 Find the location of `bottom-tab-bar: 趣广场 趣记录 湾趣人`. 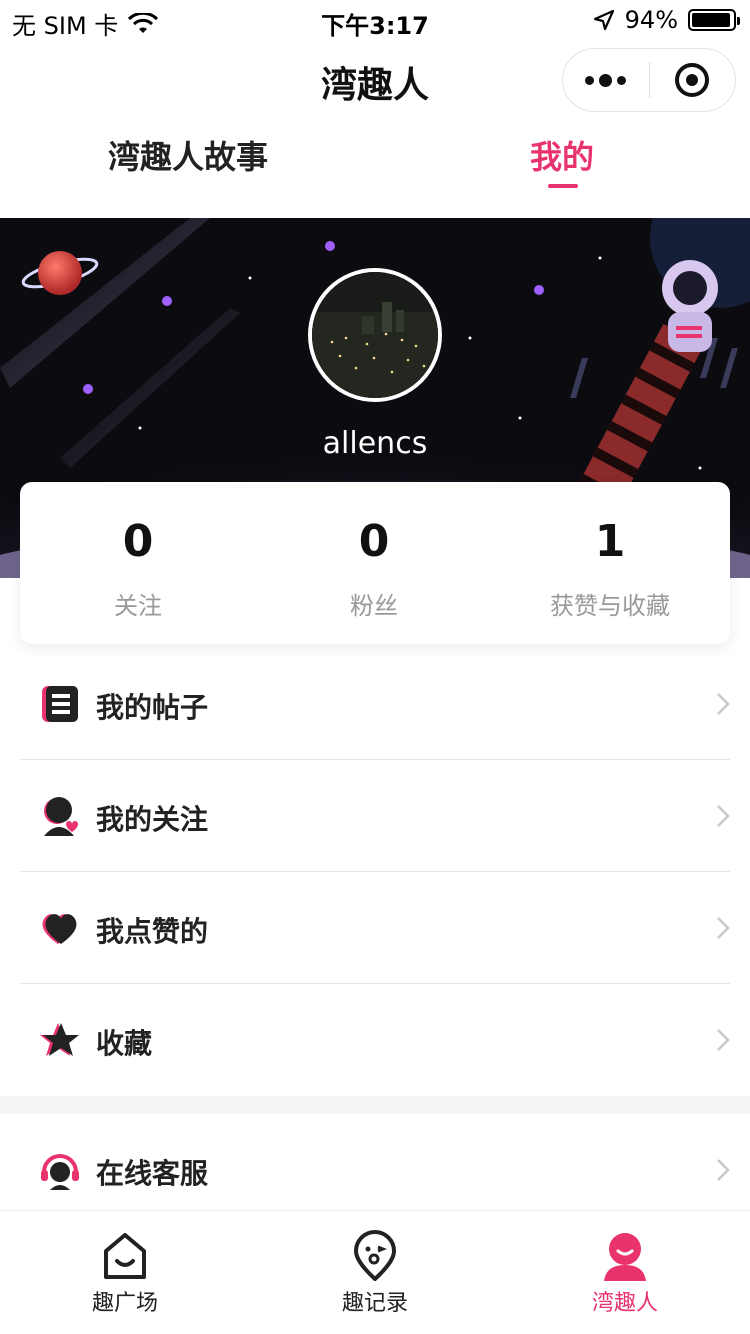

bottom-tab-bar: 趣广场 趣记录 湾趣人 is located at coordinates (375, 1272).